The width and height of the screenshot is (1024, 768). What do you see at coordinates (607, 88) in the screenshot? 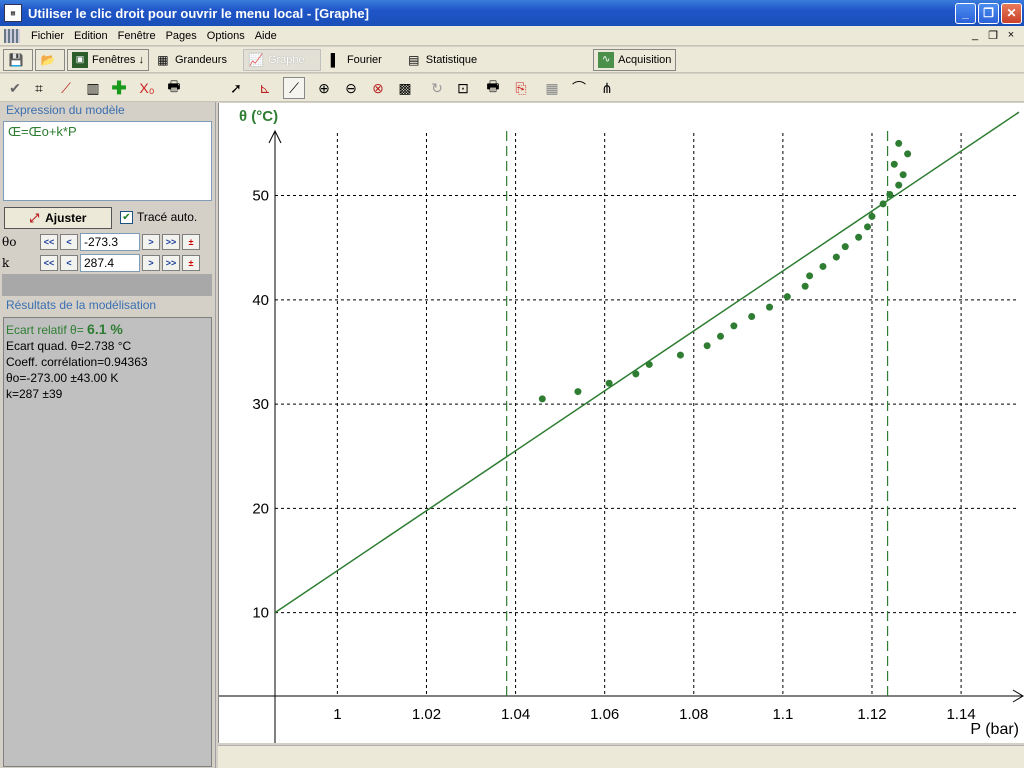
I see `derivative-icon: ⋔` at bounding box center [607, 88].